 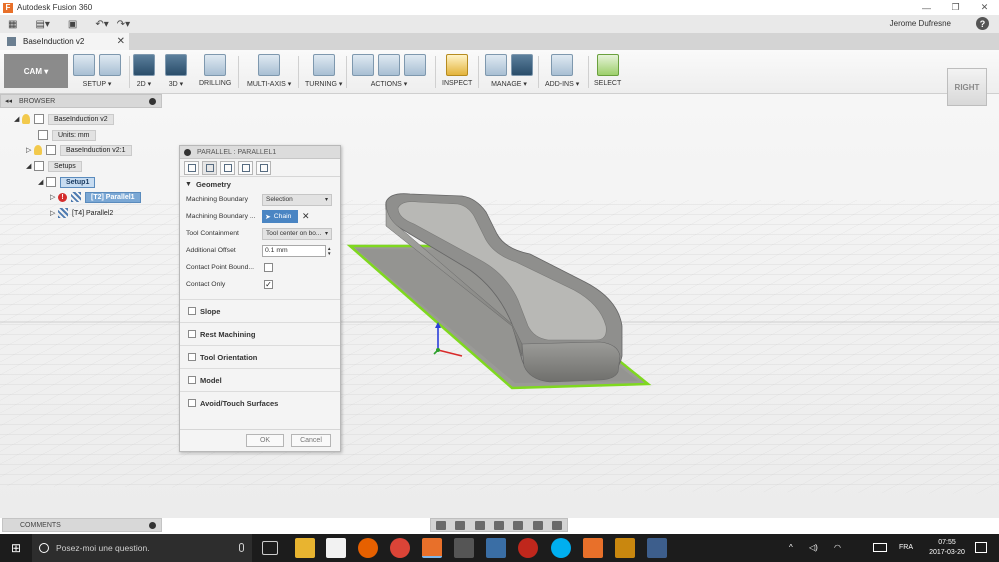 I want to click on chrome-icon, so click(x=400, y=548).